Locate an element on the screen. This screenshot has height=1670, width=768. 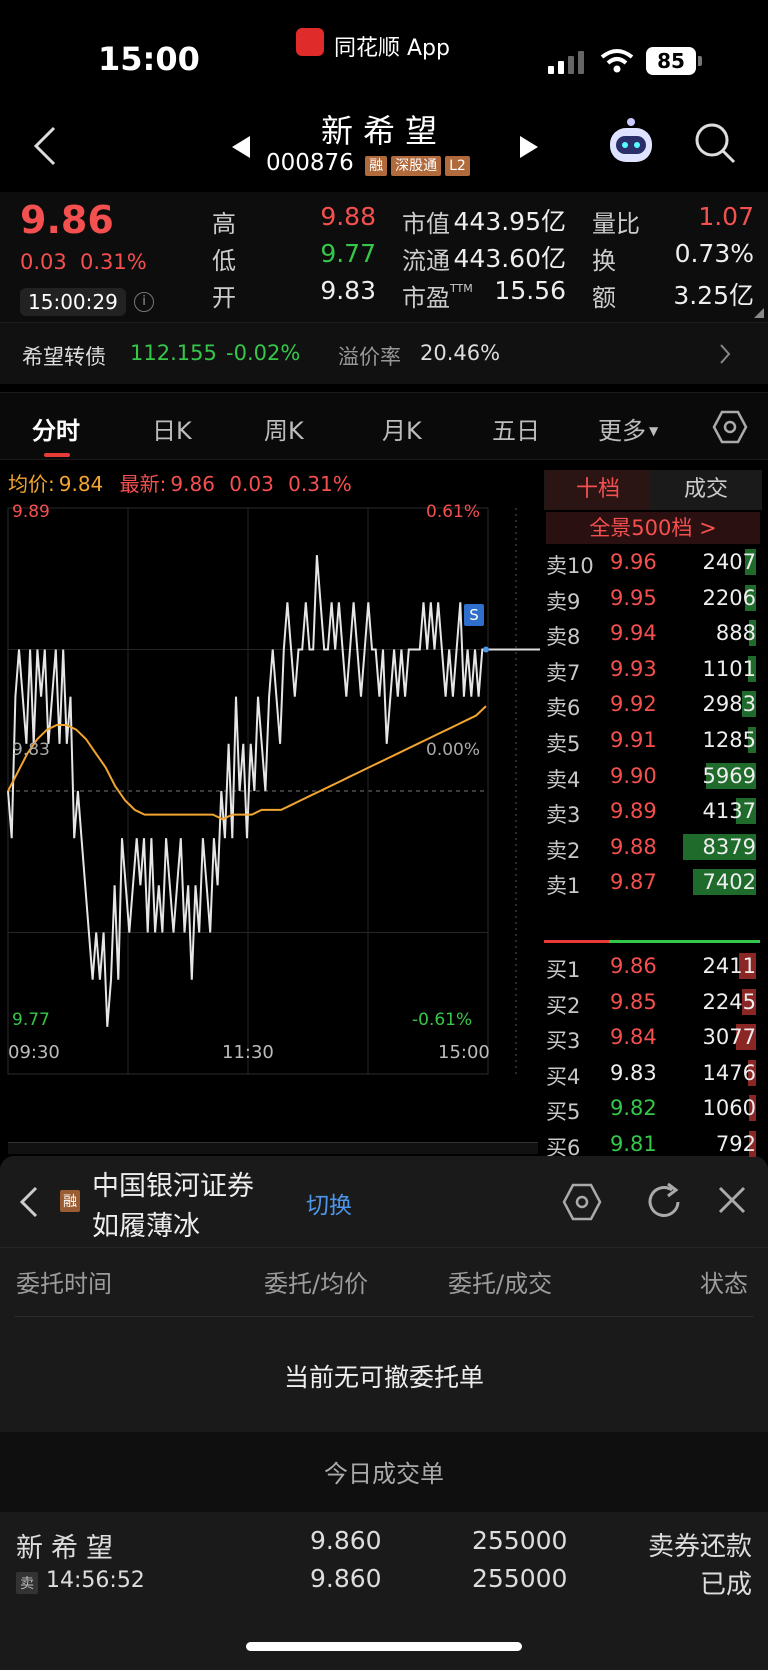
level-volume: 2206 is located at coordinates (729, 597).